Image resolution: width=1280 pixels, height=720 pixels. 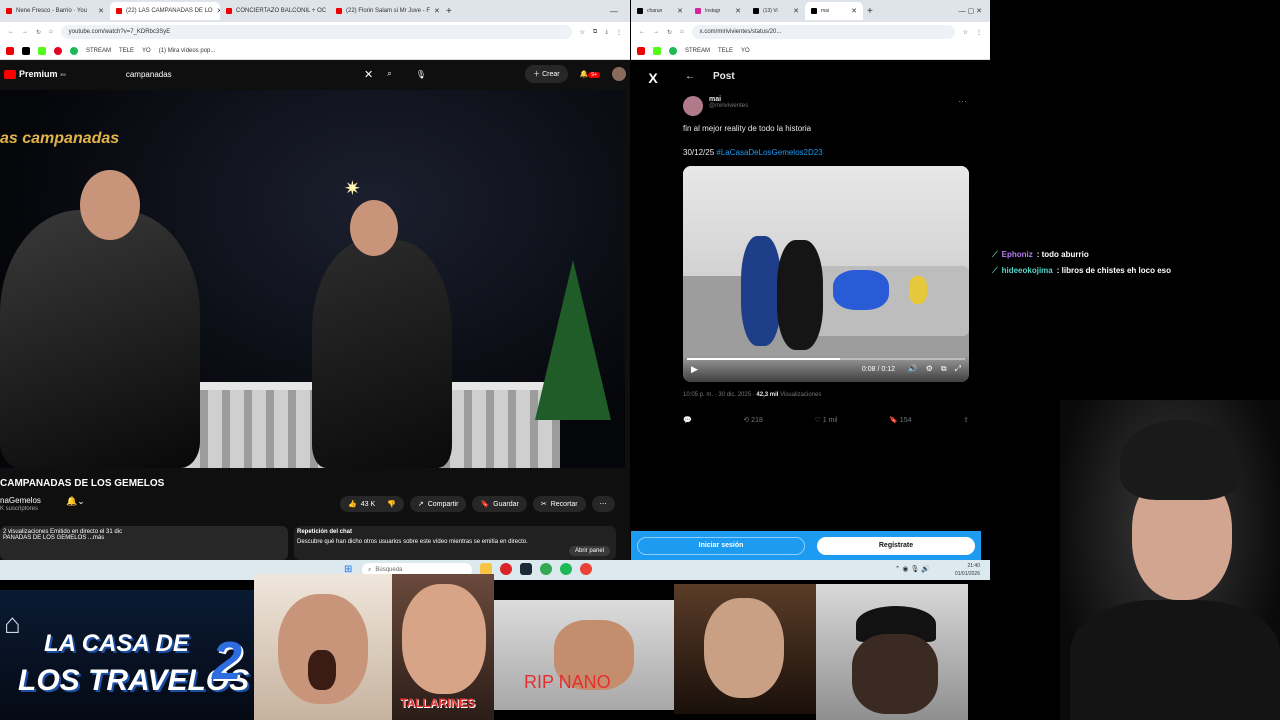 I want to click on tab-charun: charun ✕, so click(x=660, y=11).